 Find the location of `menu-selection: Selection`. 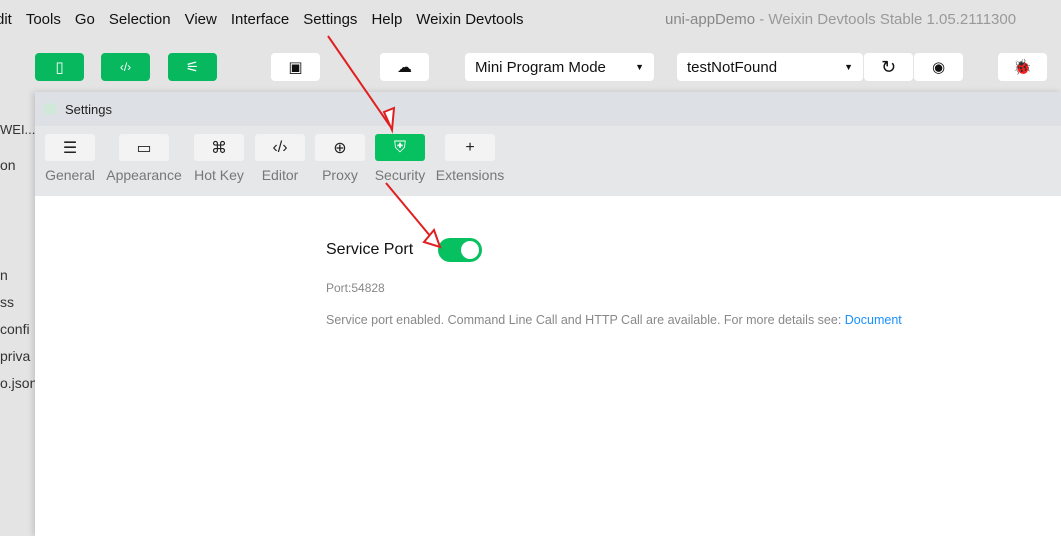

menu-selection: Selection is located at coordinates (140, 19).